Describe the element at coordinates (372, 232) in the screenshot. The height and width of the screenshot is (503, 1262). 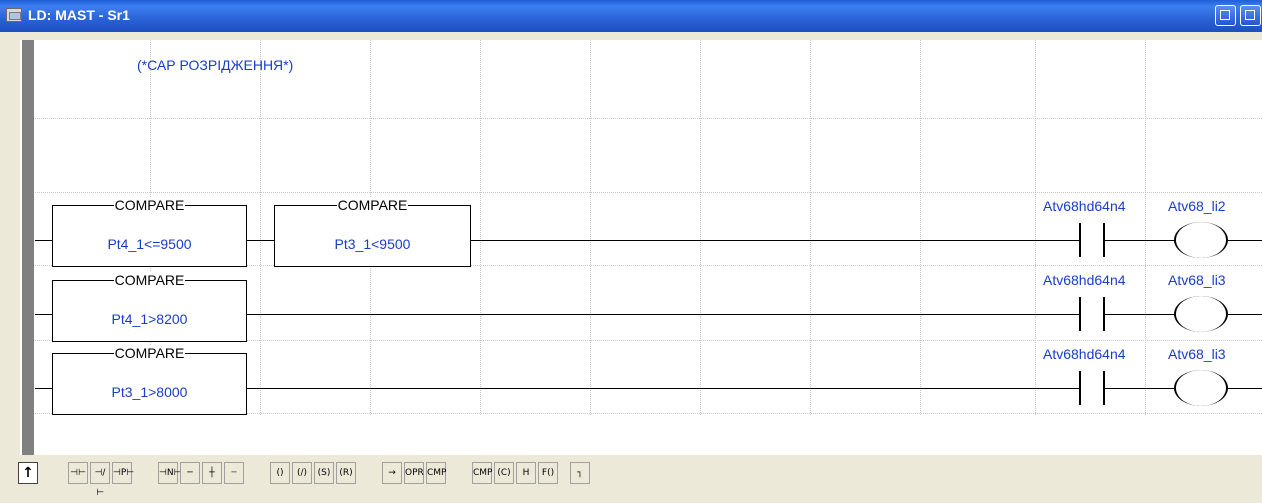
I see `compare-block: COMPARE Pt3_1<9500` at that location.